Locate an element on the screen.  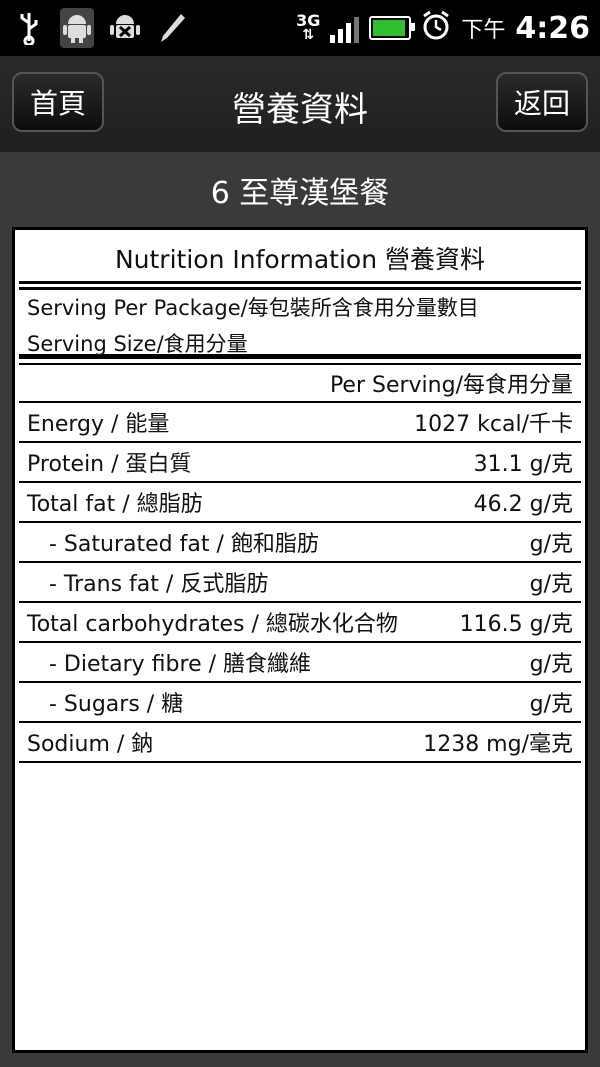
nutrient-row-protein: Protein / 蛋白質 31.1 g/克 is located at coordinates (300, 463).